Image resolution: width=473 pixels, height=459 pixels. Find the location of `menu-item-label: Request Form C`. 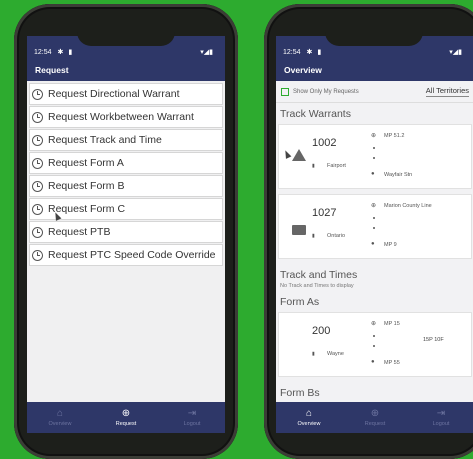

menu-item-label: Request Form C is located at coordinates (87, 209).